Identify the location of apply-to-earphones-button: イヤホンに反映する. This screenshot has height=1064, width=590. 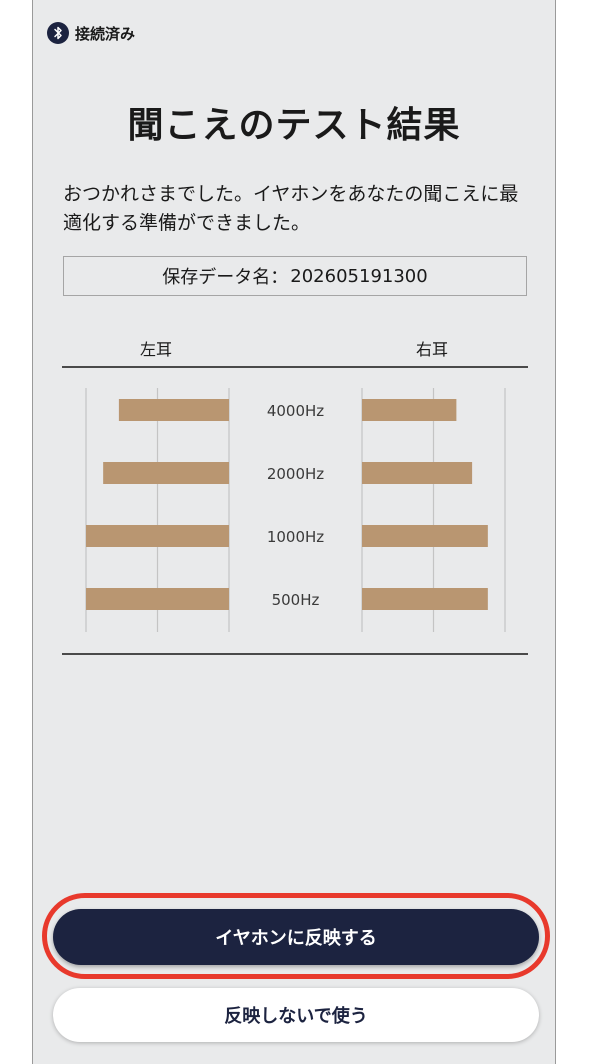
(296, 937).